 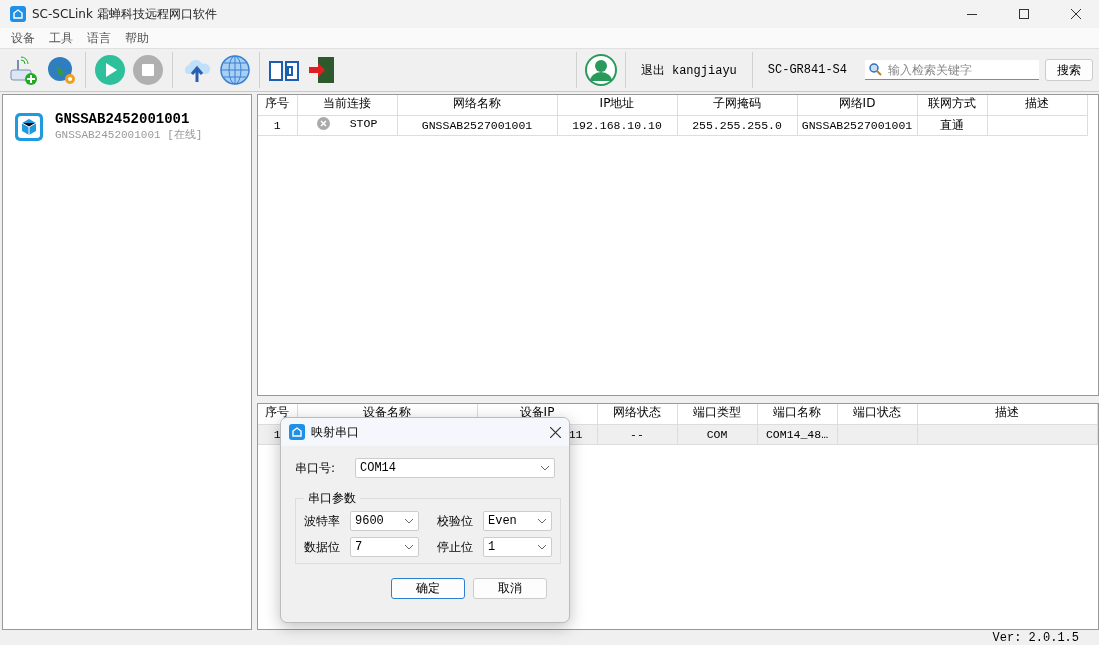 I want to click on column-header: 子网掩码, so click(x=737, y=105).